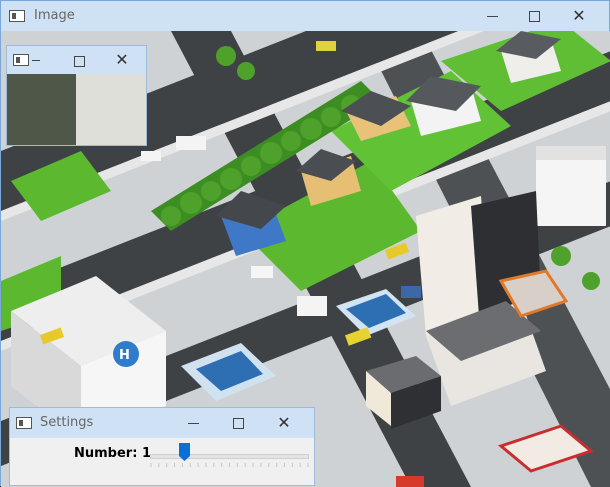 The height and width of the screenshot is (487, 610). Describe the element at coordinates (122, 60) in the screenshot. I see `preview-close-button: ✕` at that location.